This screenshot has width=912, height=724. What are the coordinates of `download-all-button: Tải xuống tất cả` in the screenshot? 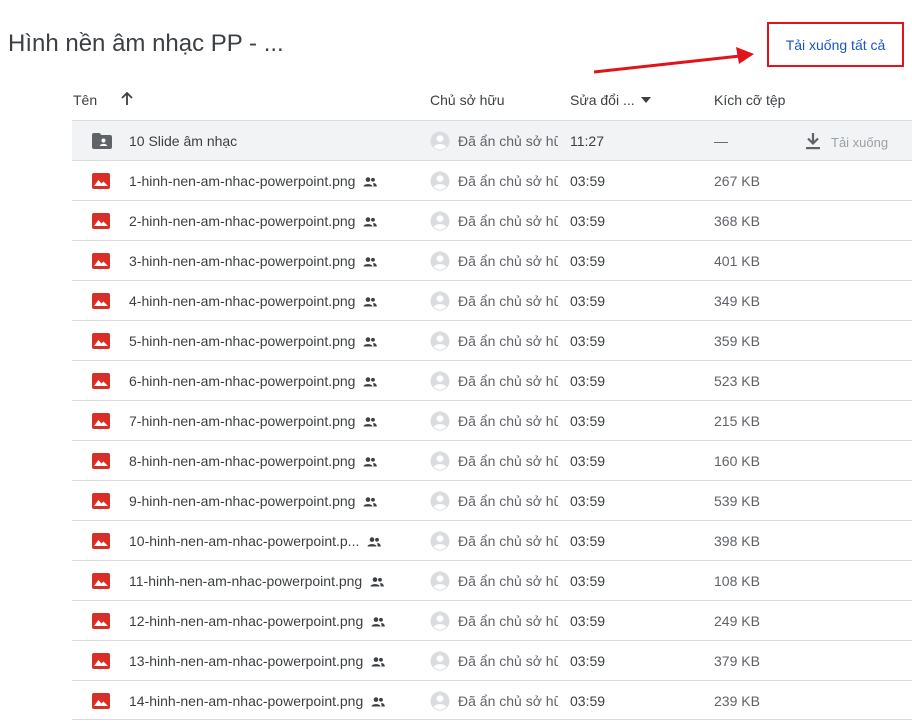 It's located at (836, 45).